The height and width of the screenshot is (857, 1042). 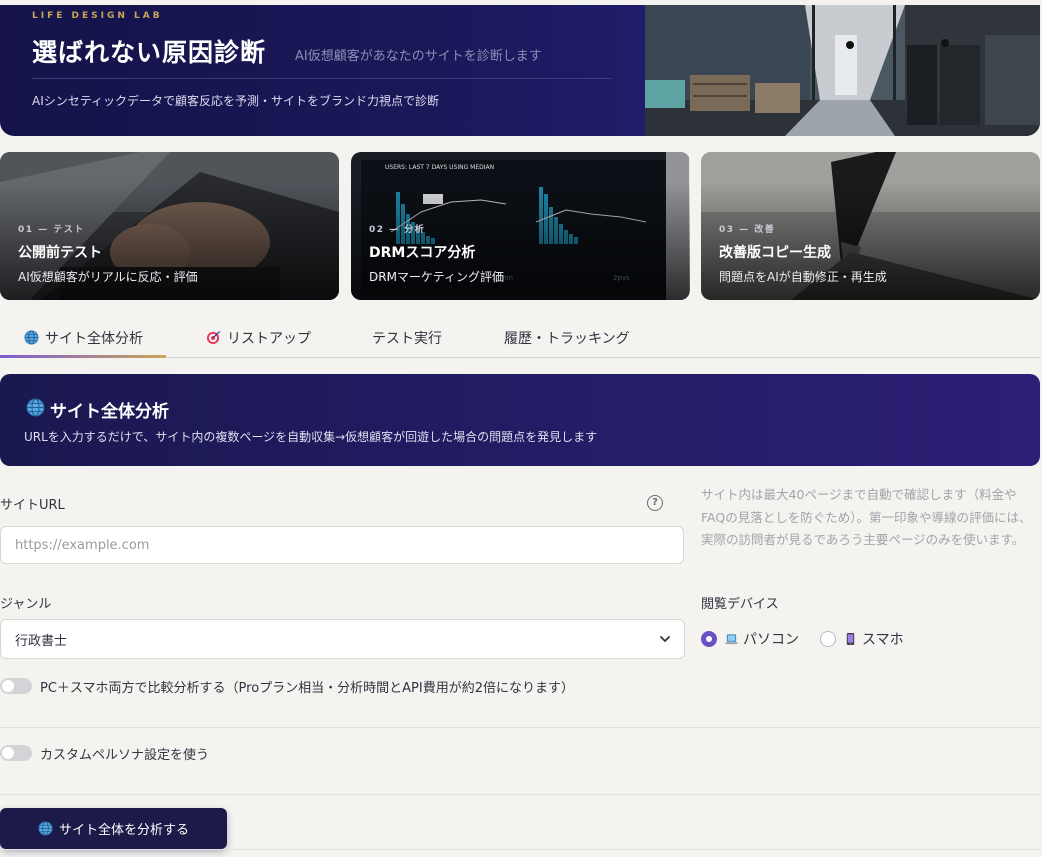 What do you see at coordinates (16, 686) in the screenshot?
I see `compare-toggle` at bounding box center [16, 686].